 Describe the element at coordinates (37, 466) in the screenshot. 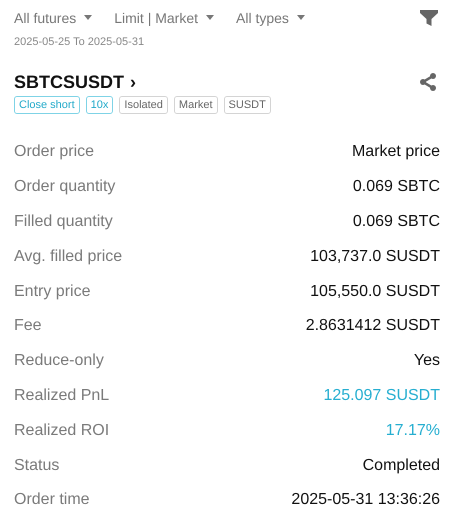

I see `detail-label: Status` at that location.